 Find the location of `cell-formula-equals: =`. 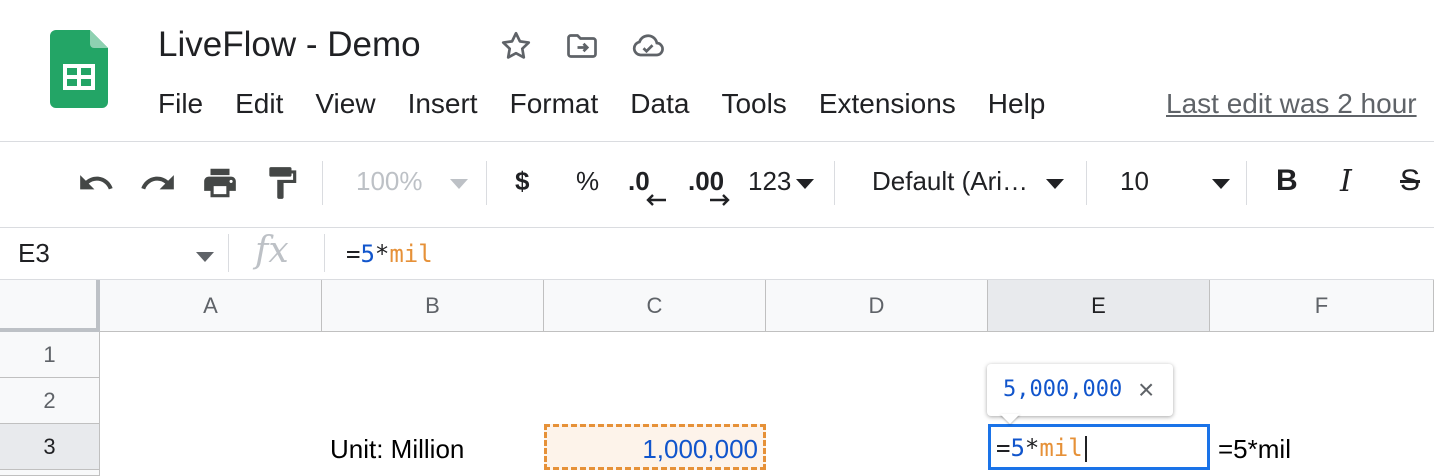

cell-formula-equals: = is located at coordinates (1003, 448).